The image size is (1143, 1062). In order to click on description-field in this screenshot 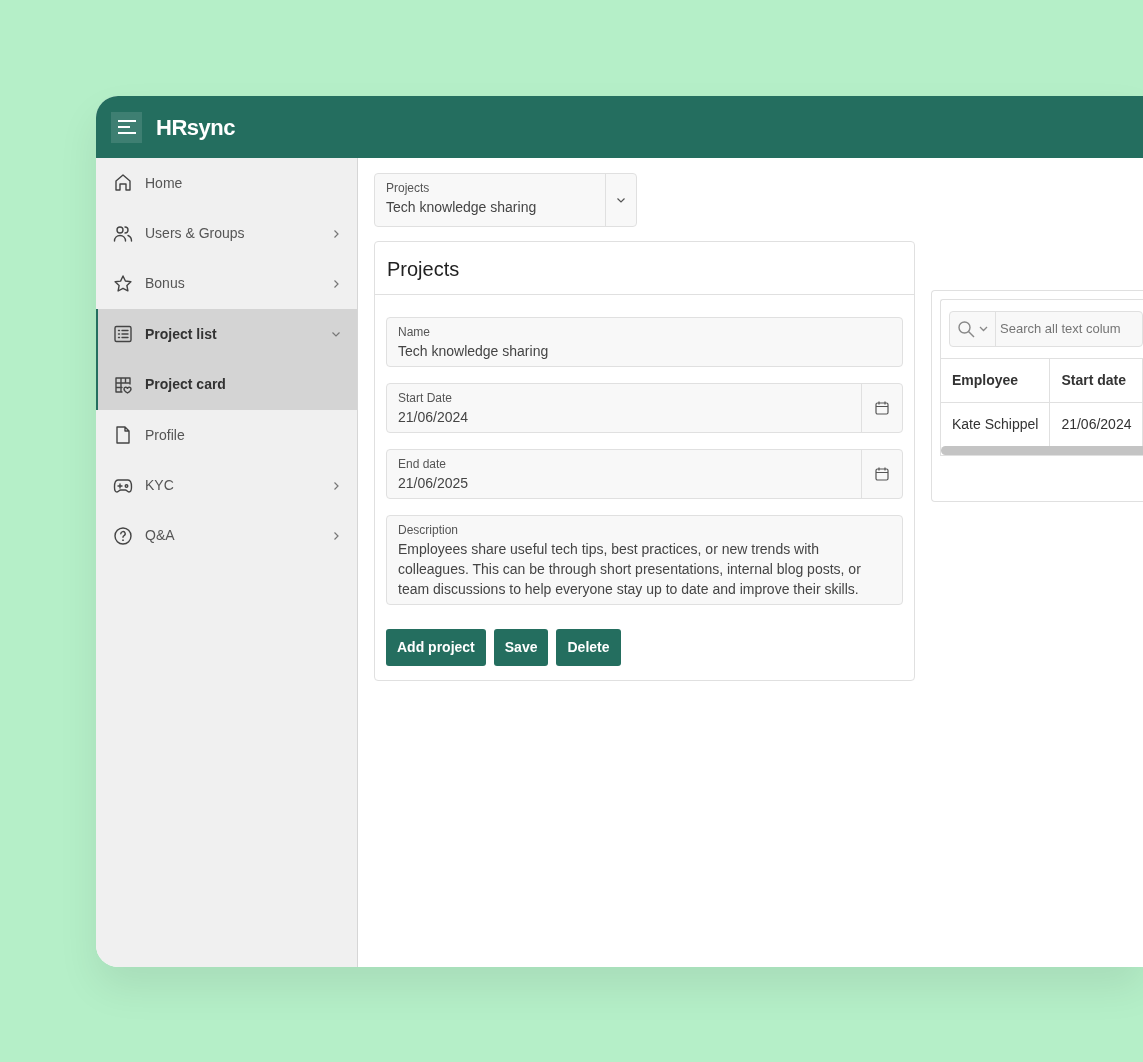, I will do `click(644, 560)`.